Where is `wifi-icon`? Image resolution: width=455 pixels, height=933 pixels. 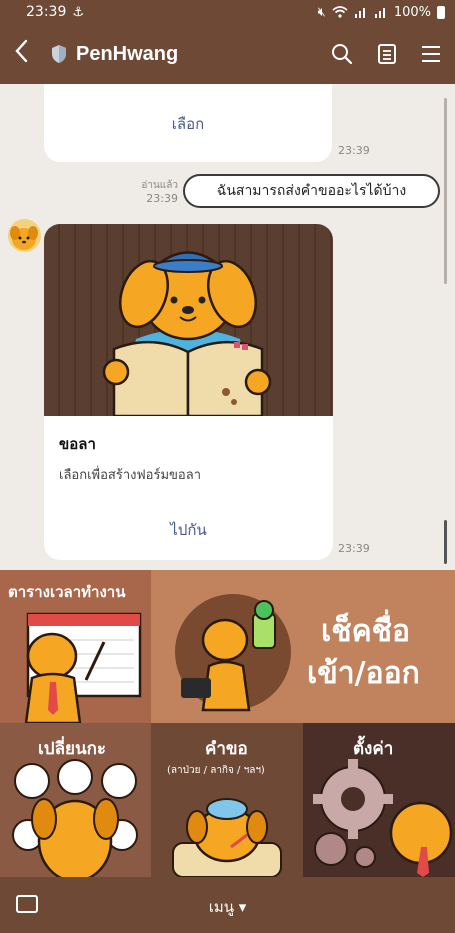 wifi-icon is located at coordinates (340, 12).